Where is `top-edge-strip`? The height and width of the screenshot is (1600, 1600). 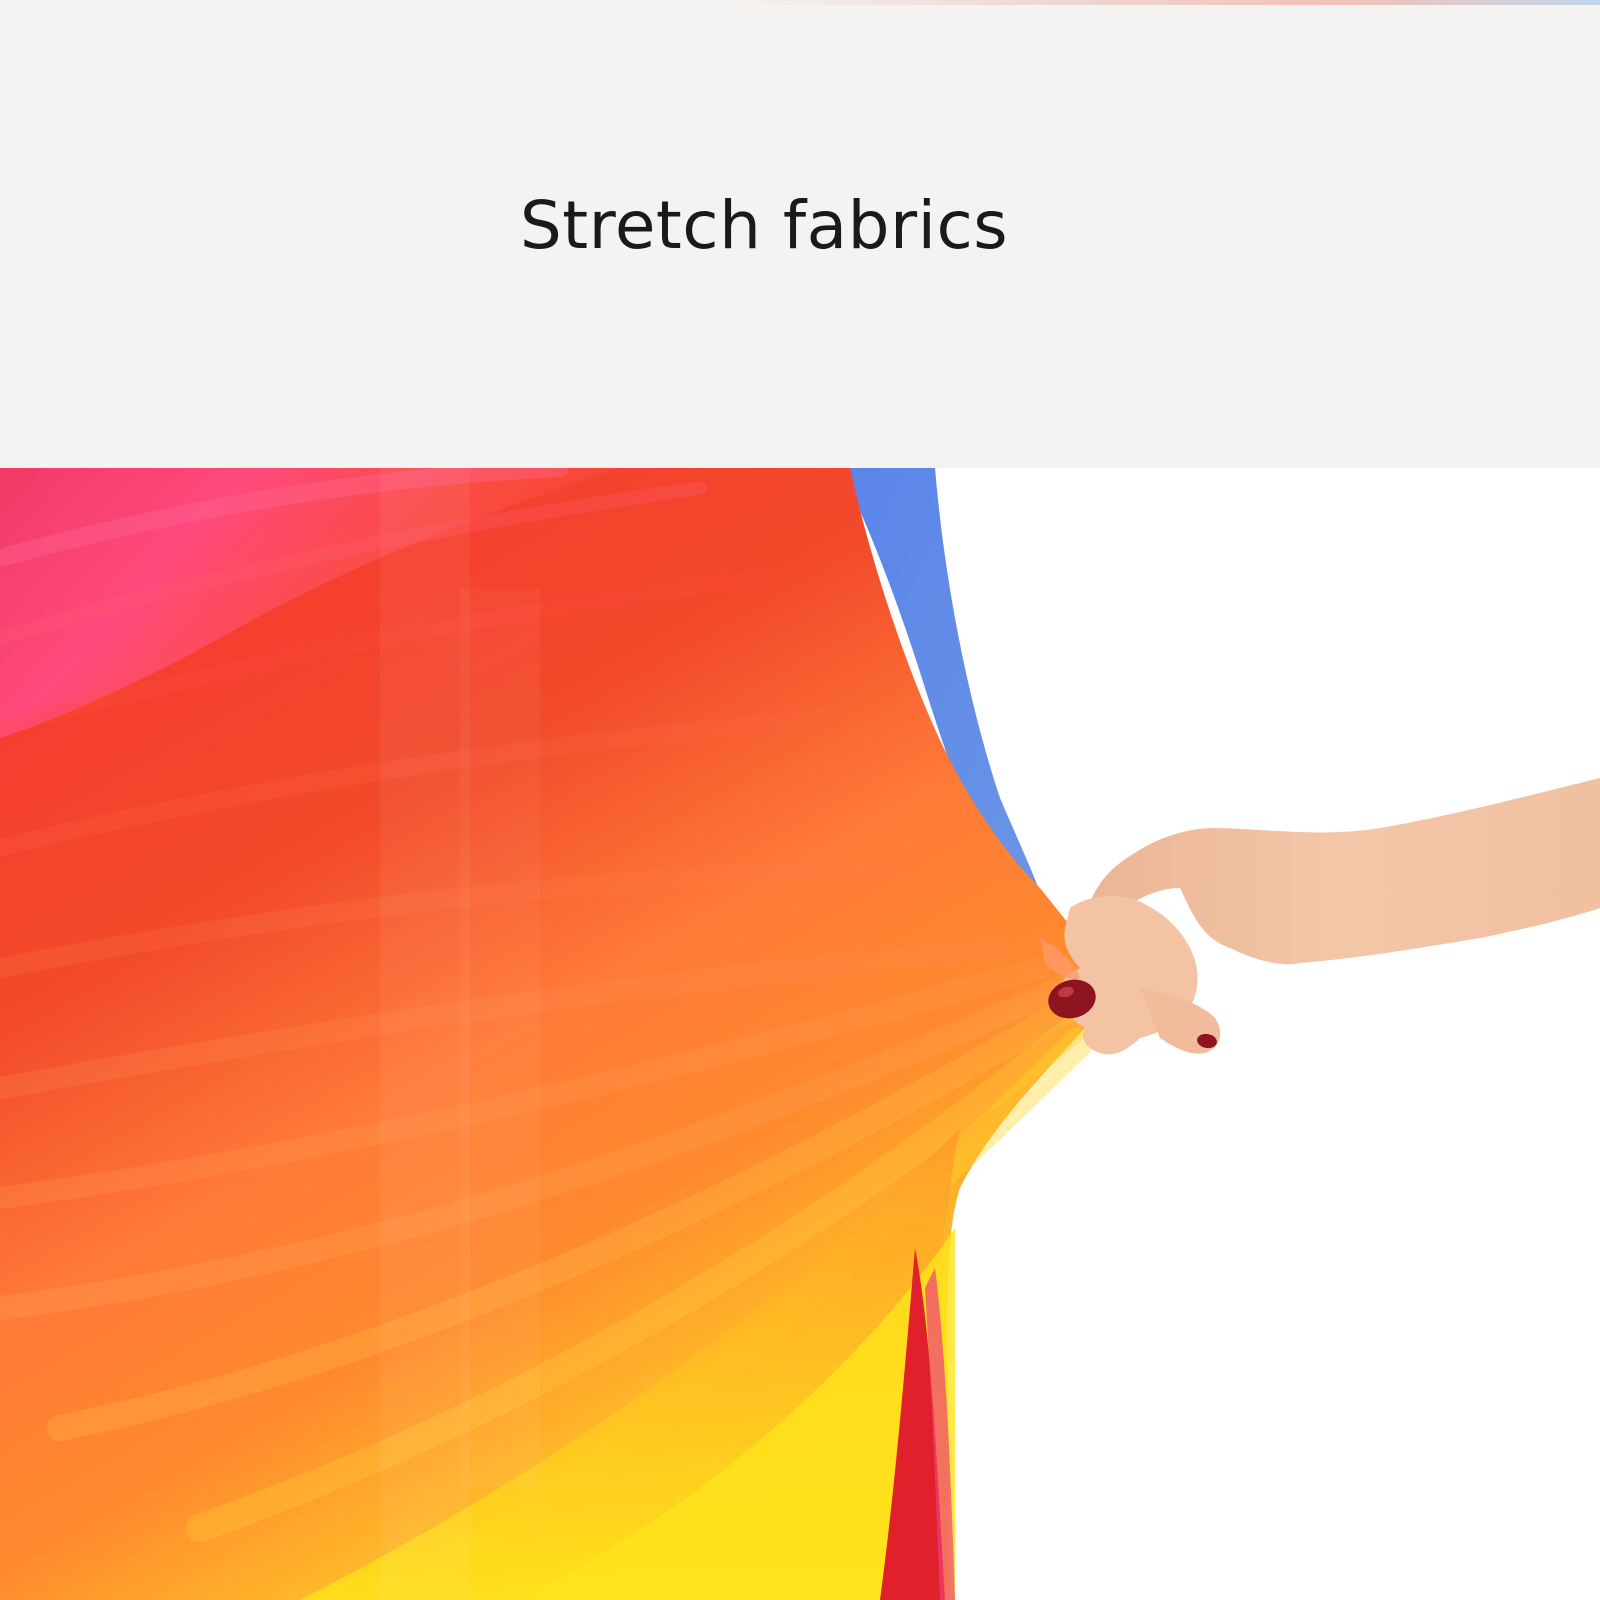 top-edge-strip is located at coordinates (1160, 2).